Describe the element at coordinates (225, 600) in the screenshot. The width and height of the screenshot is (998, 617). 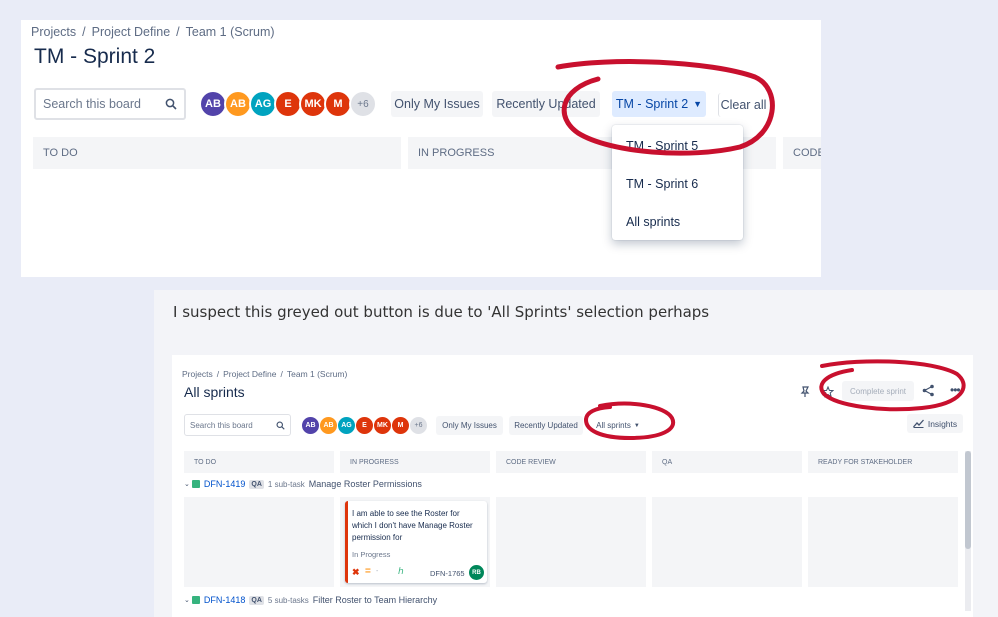
I see `issue-key: DFN-1418` at that location.